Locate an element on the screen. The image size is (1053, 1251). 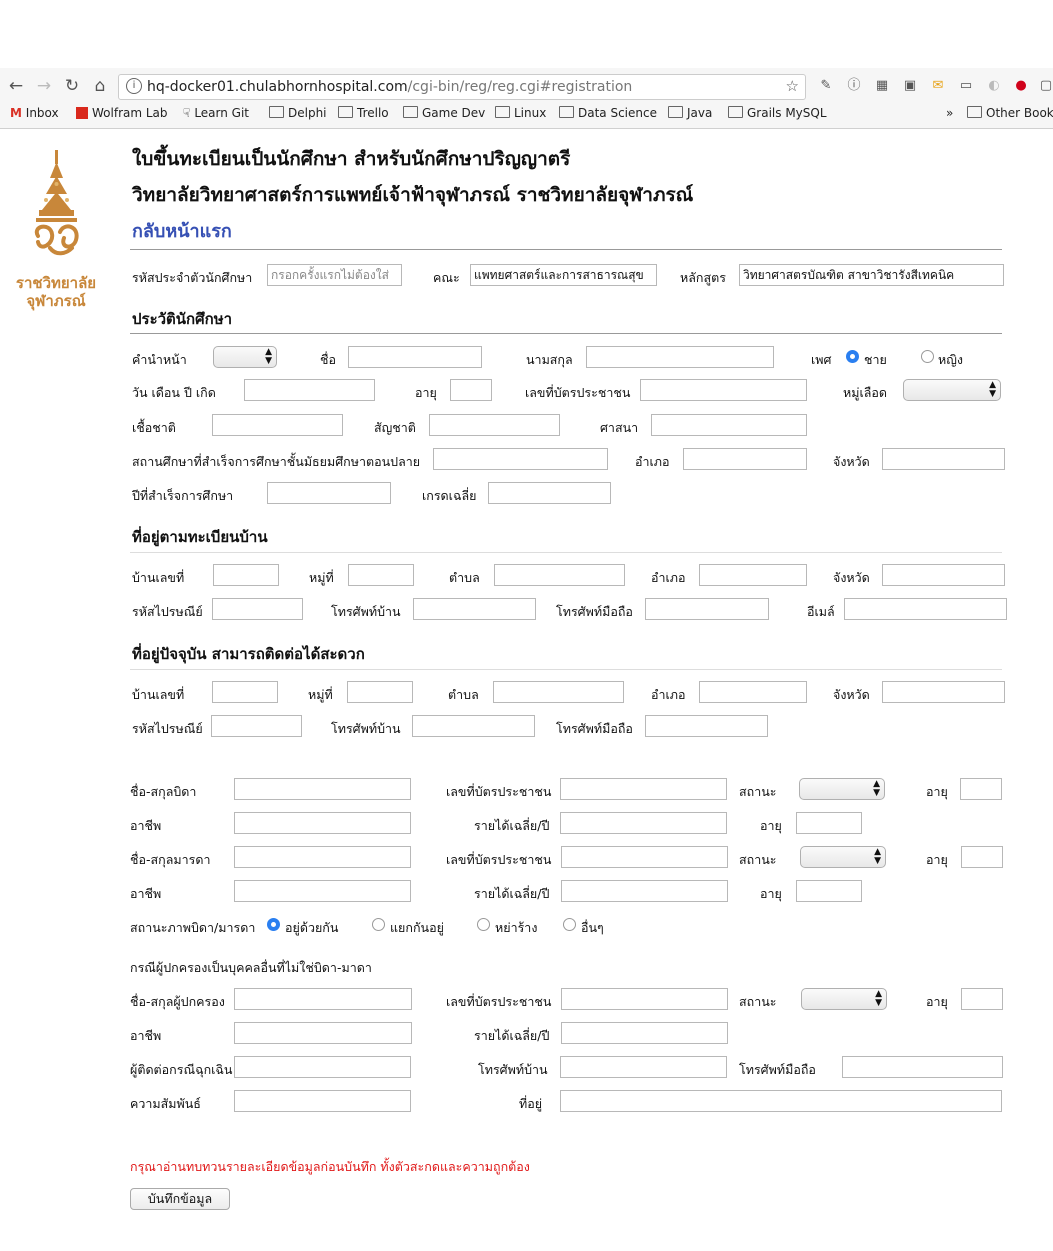
relationship-input is located at coordinates (322, 1101).